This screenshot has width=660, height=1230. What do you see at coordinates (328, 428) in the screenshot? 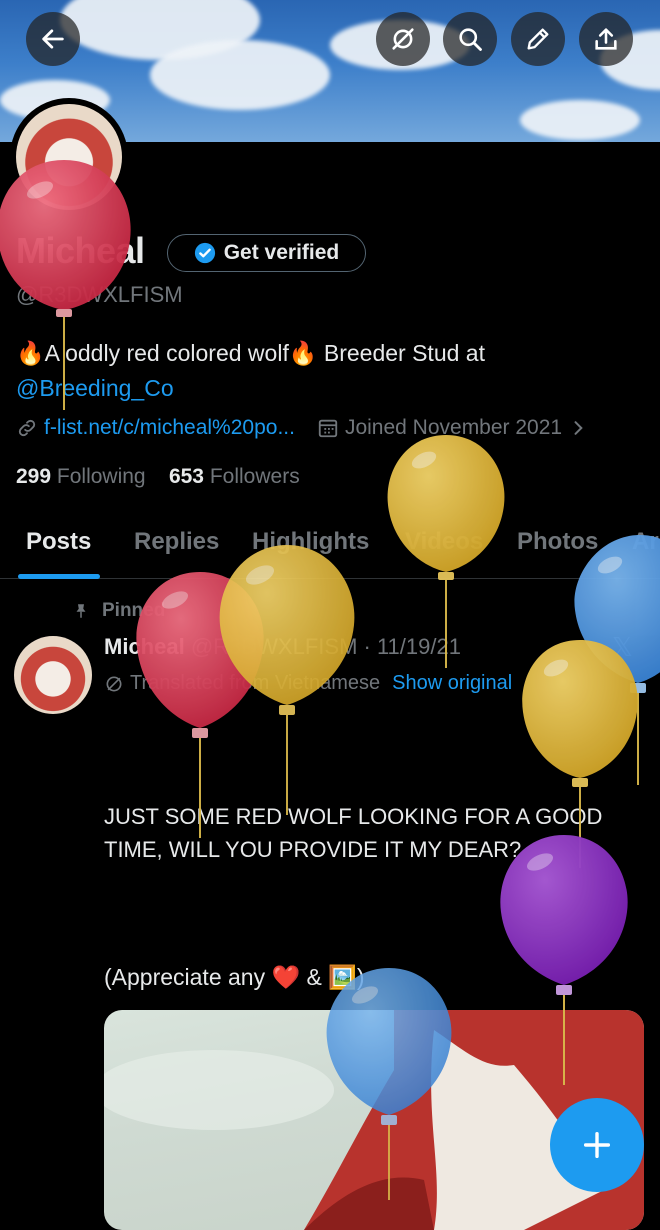
I see `calendar-icon` at bounding box center [328, 428].